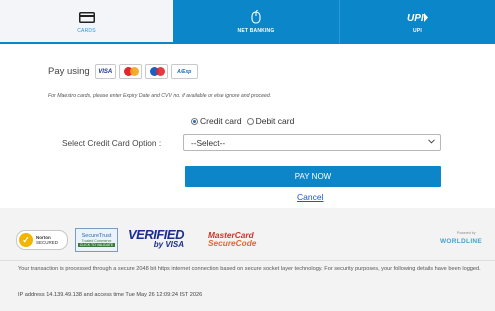 This screenshot has height=311, width=495. I want to click on tab-cards-label: CARDS, so click(86, 31).